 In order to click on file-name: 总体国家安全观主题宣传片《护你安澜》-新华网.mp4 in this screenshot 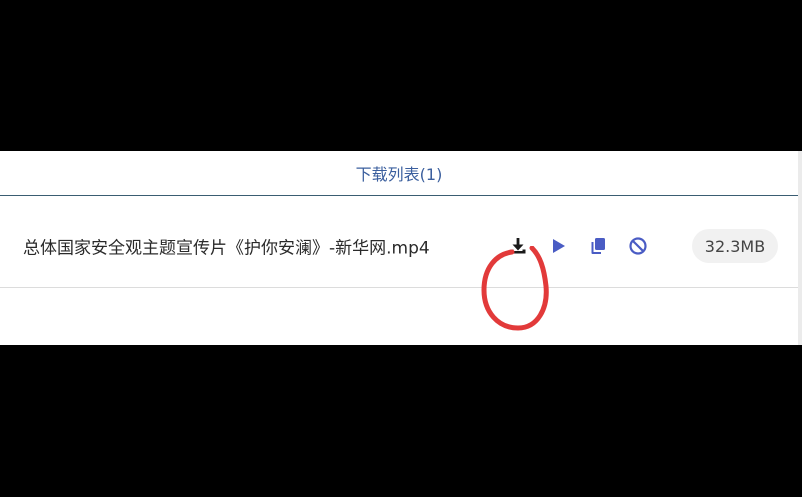, I will do `click(226, 248)`.